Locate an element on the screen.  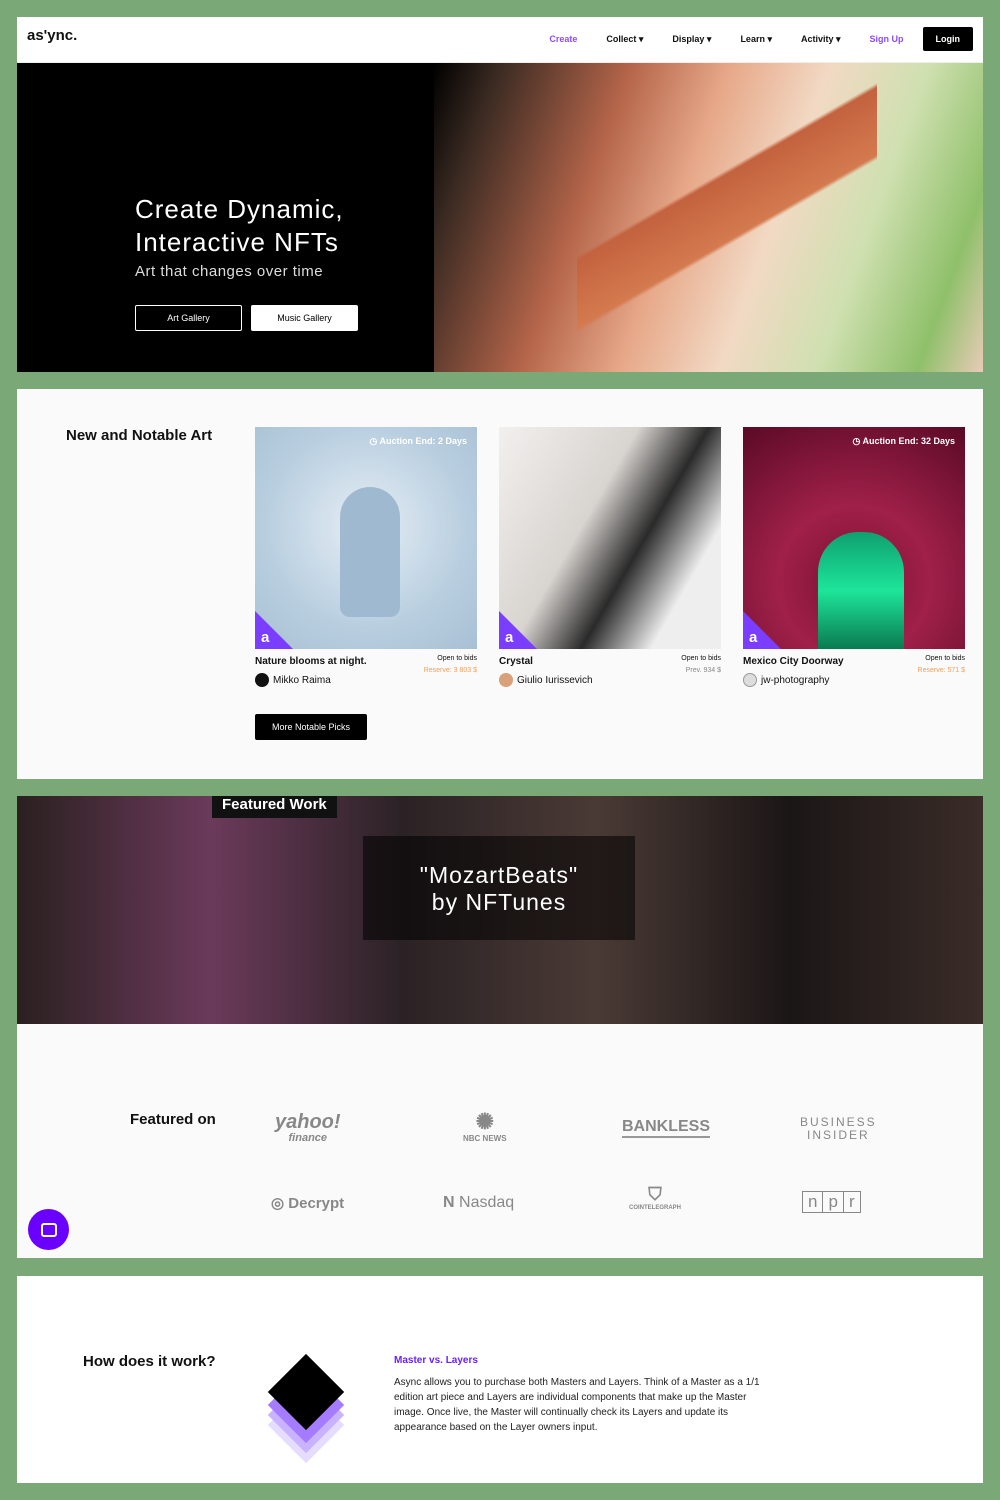
artist-link: Mikko Raima is located at coordinates (293, 680).